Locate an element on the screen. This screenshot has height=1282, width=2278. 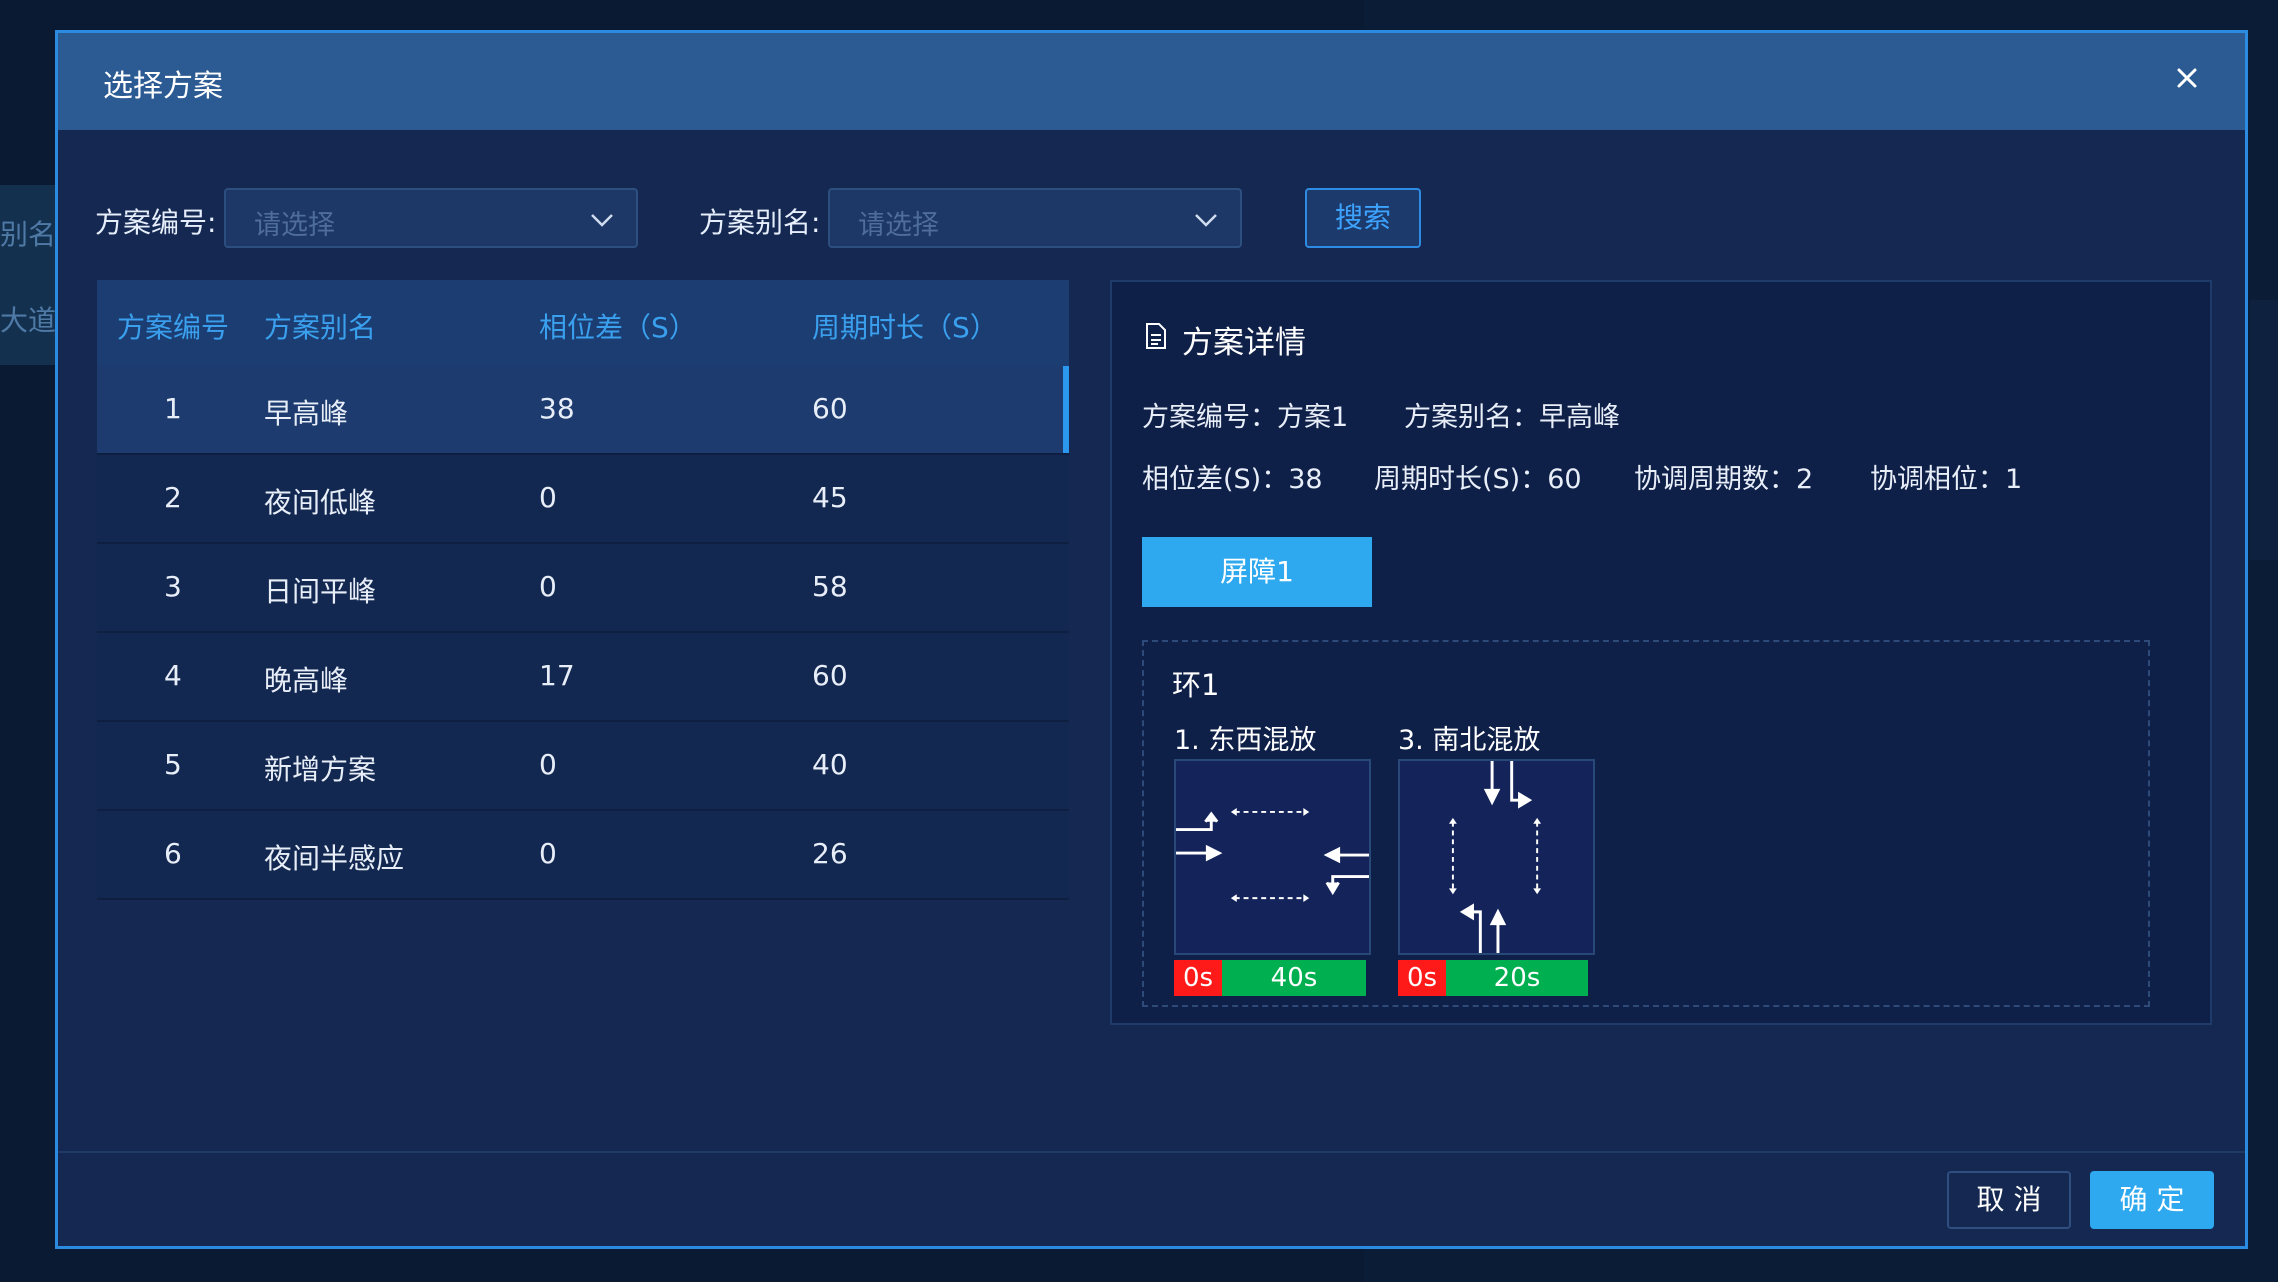
column-header-cycle: 周期时长（S） is located at coordinates (905, 326).